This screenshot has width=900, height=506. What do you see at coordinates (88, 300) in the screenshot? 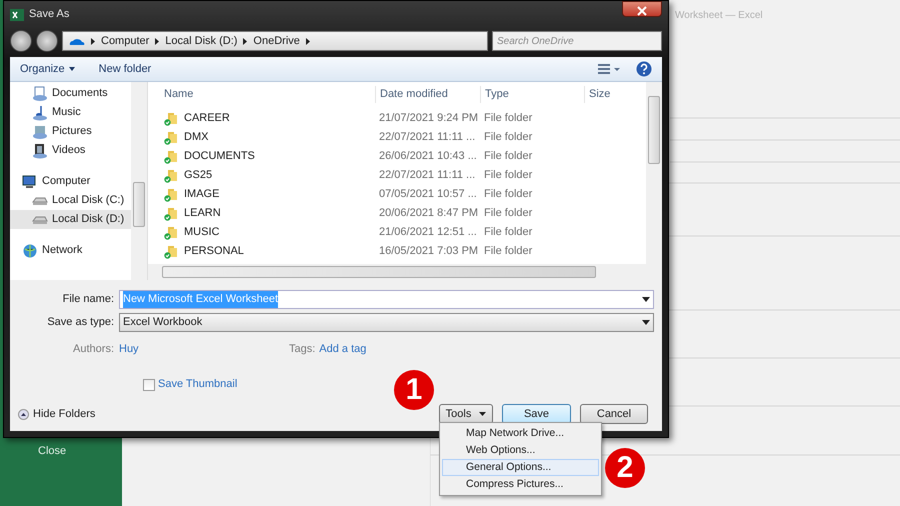
I see `field-label: File name:` at bounding box center [88, 300].